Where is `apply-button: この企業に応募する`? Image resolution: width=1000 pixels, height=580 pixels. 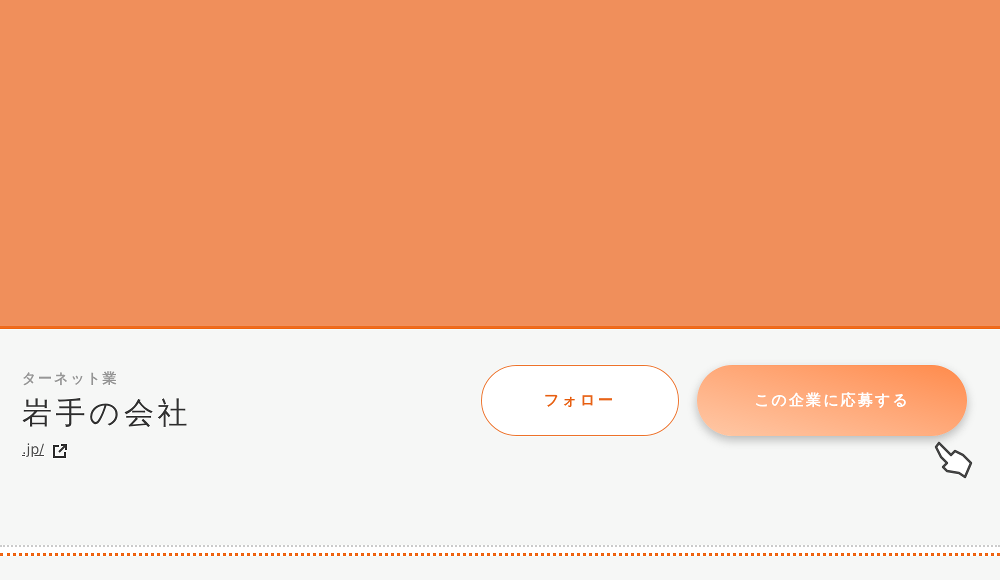 apply-button: この企業に応募する is located at coordinates (832, 400).